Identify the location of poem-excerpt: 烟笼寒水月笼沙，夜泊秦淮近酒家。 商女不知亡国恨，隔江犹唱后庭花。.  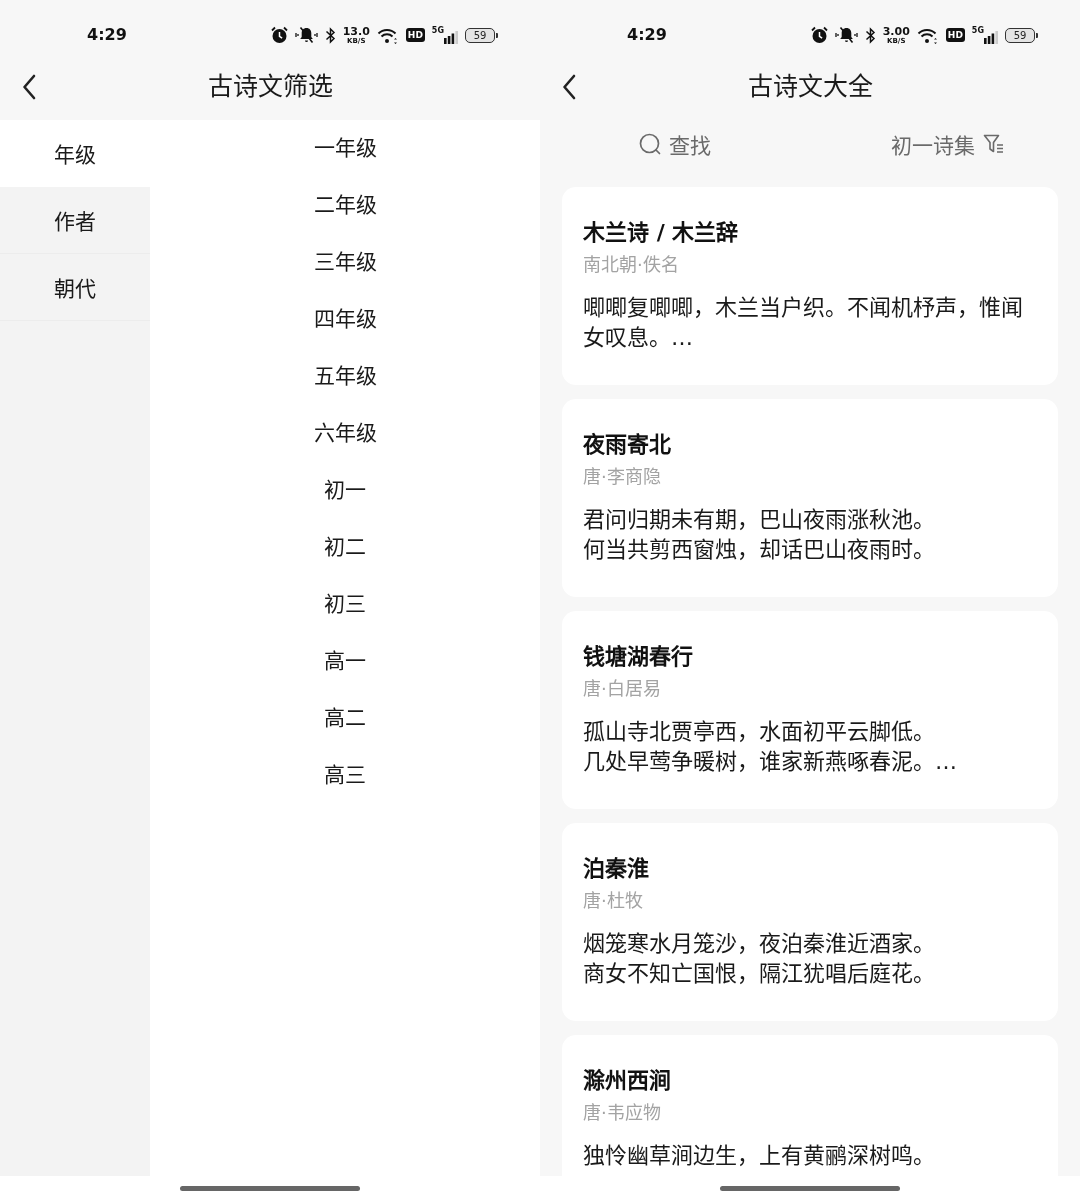
(759, 959).